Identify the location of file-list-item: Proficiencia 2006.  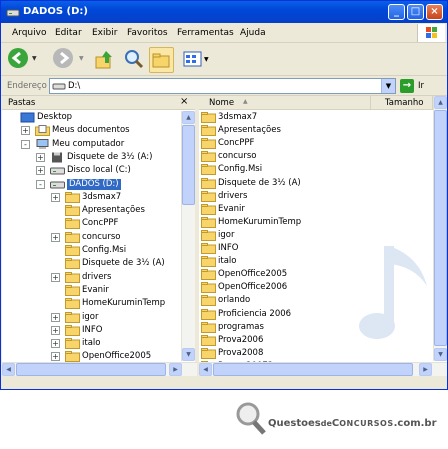
(286, 314).